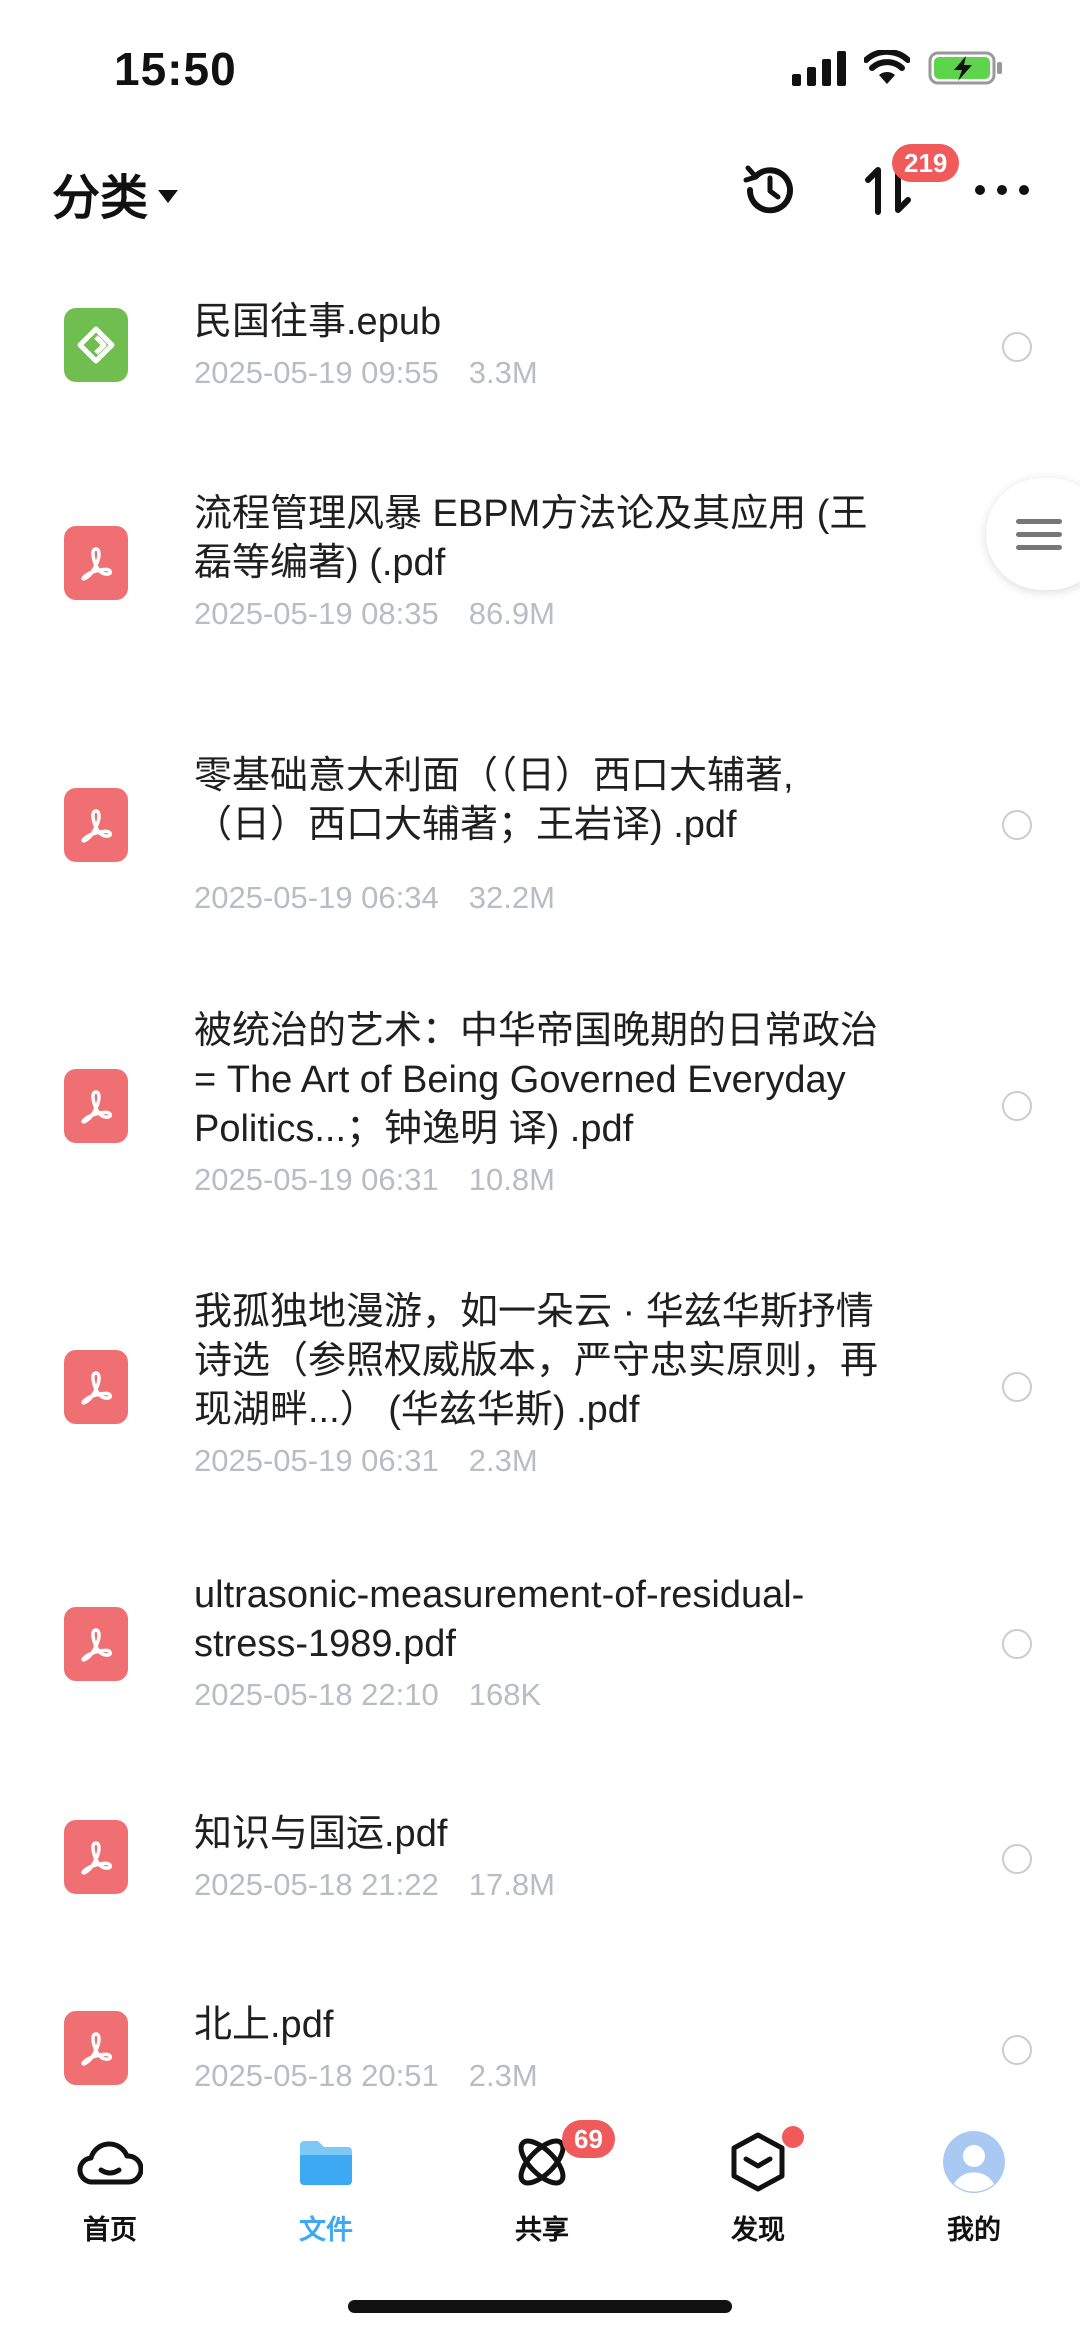 The image size is (1080, 2337). I want to click on caret-down-icon, so click(168, 196).